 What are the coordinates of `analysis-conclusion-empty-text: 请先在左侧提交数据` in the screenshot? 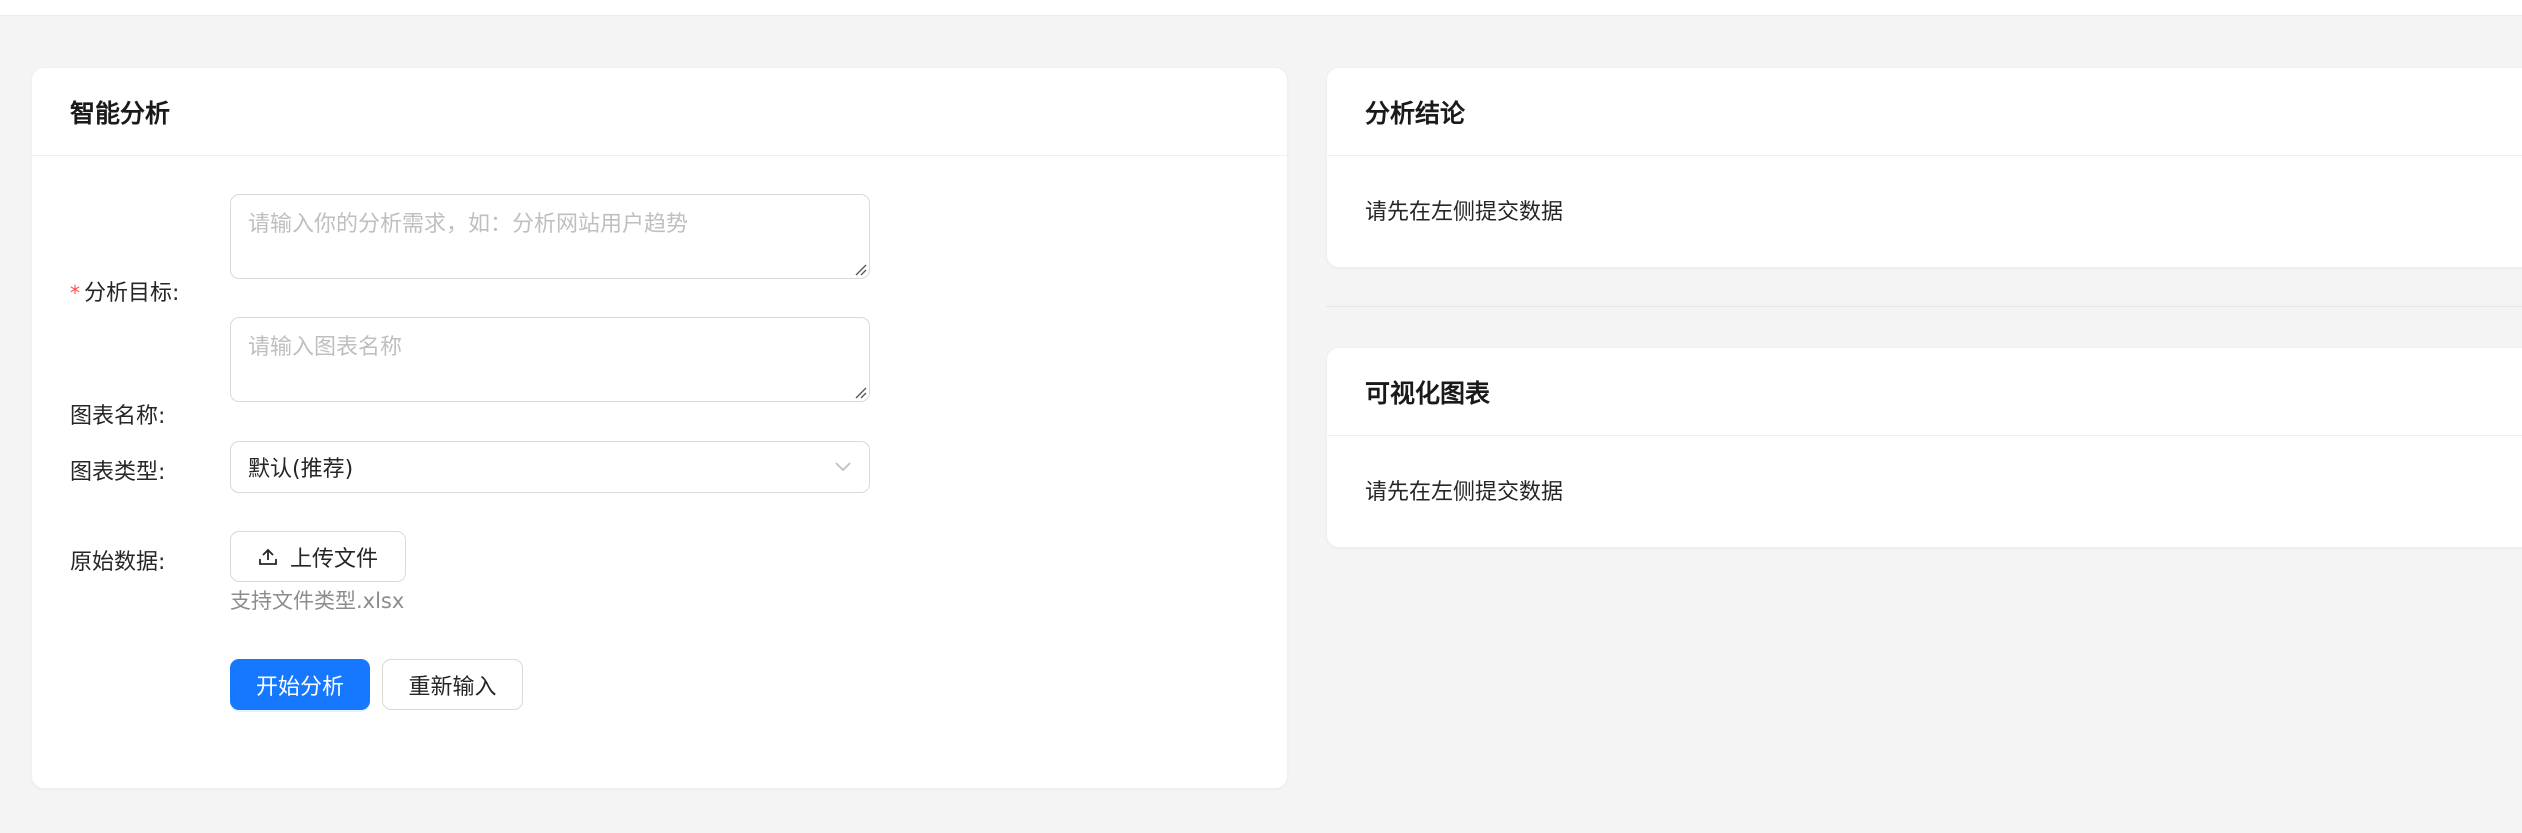 It's located at (1464, 212).